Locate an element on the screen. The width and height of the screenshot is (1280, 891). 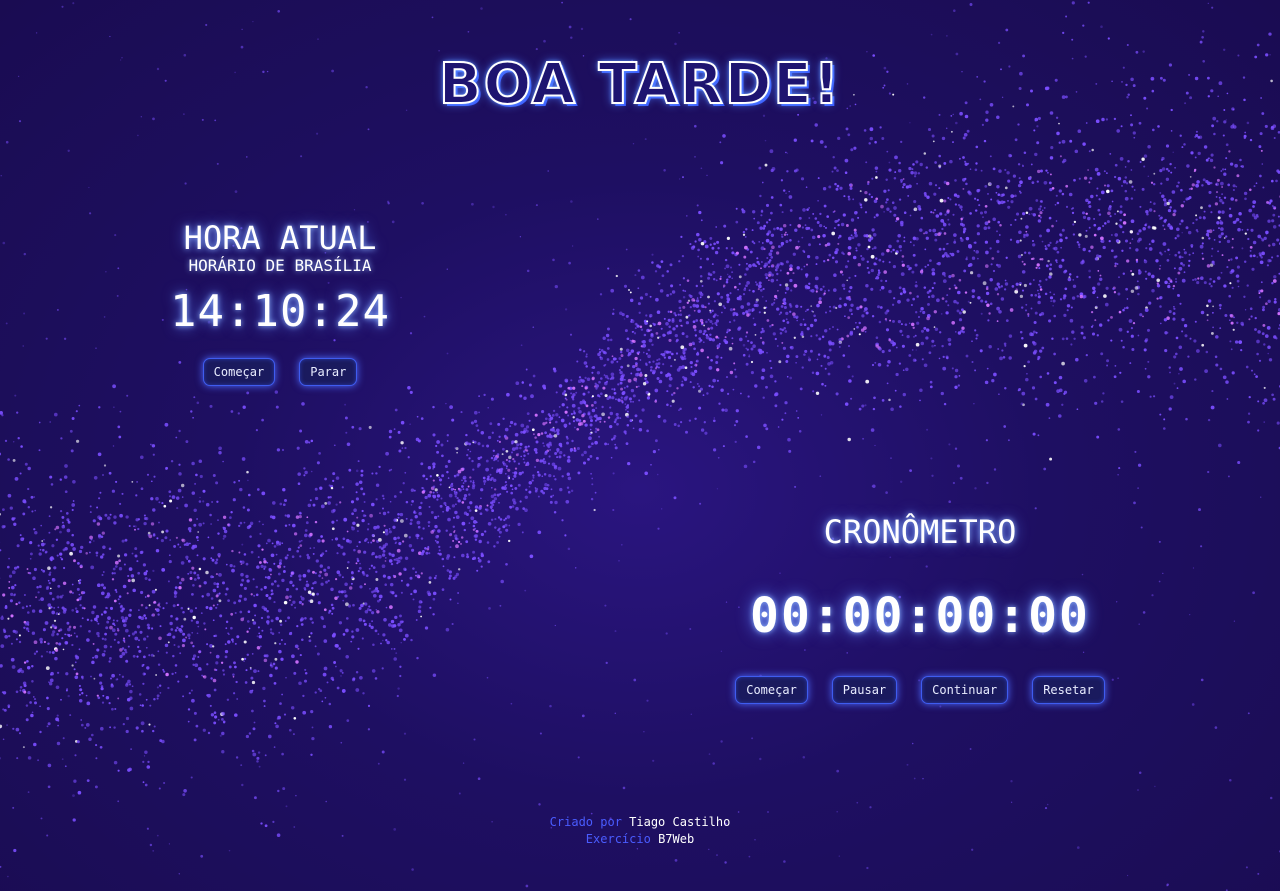
stopwatch-display: 00:00:00:00 is located at coordinates (920, 616).